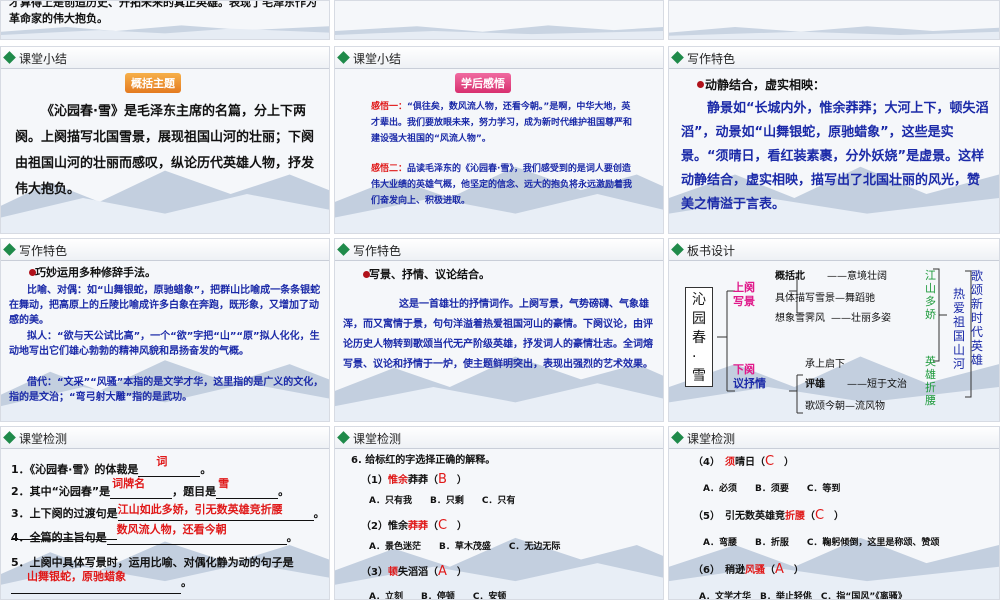  What do you see at coordinates (729, 462) in the screenshot?
I see `quiz-item-4-word: 须` at bounding box center [729, 462].